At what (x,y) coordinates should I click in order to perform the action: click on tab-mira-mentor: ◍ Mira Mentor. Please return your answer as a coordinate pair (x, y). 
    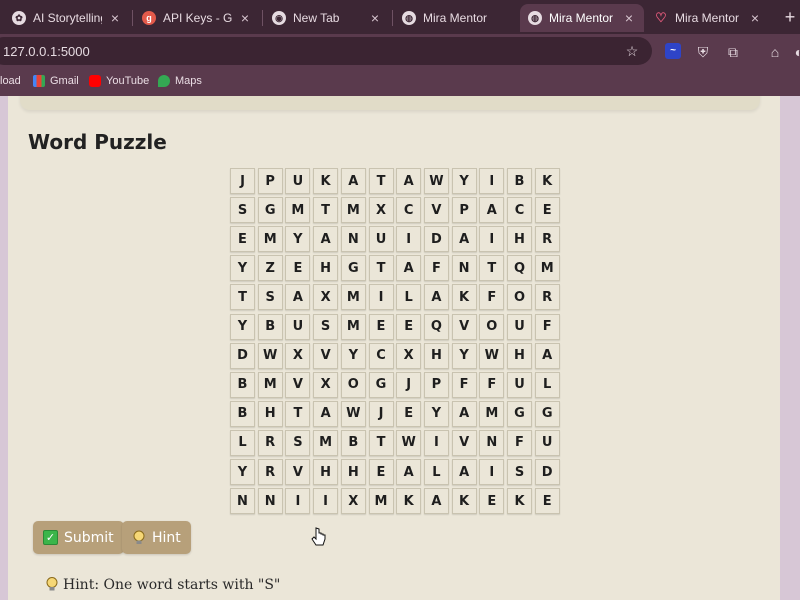
    Looking at the image, I should click on (456, 18).